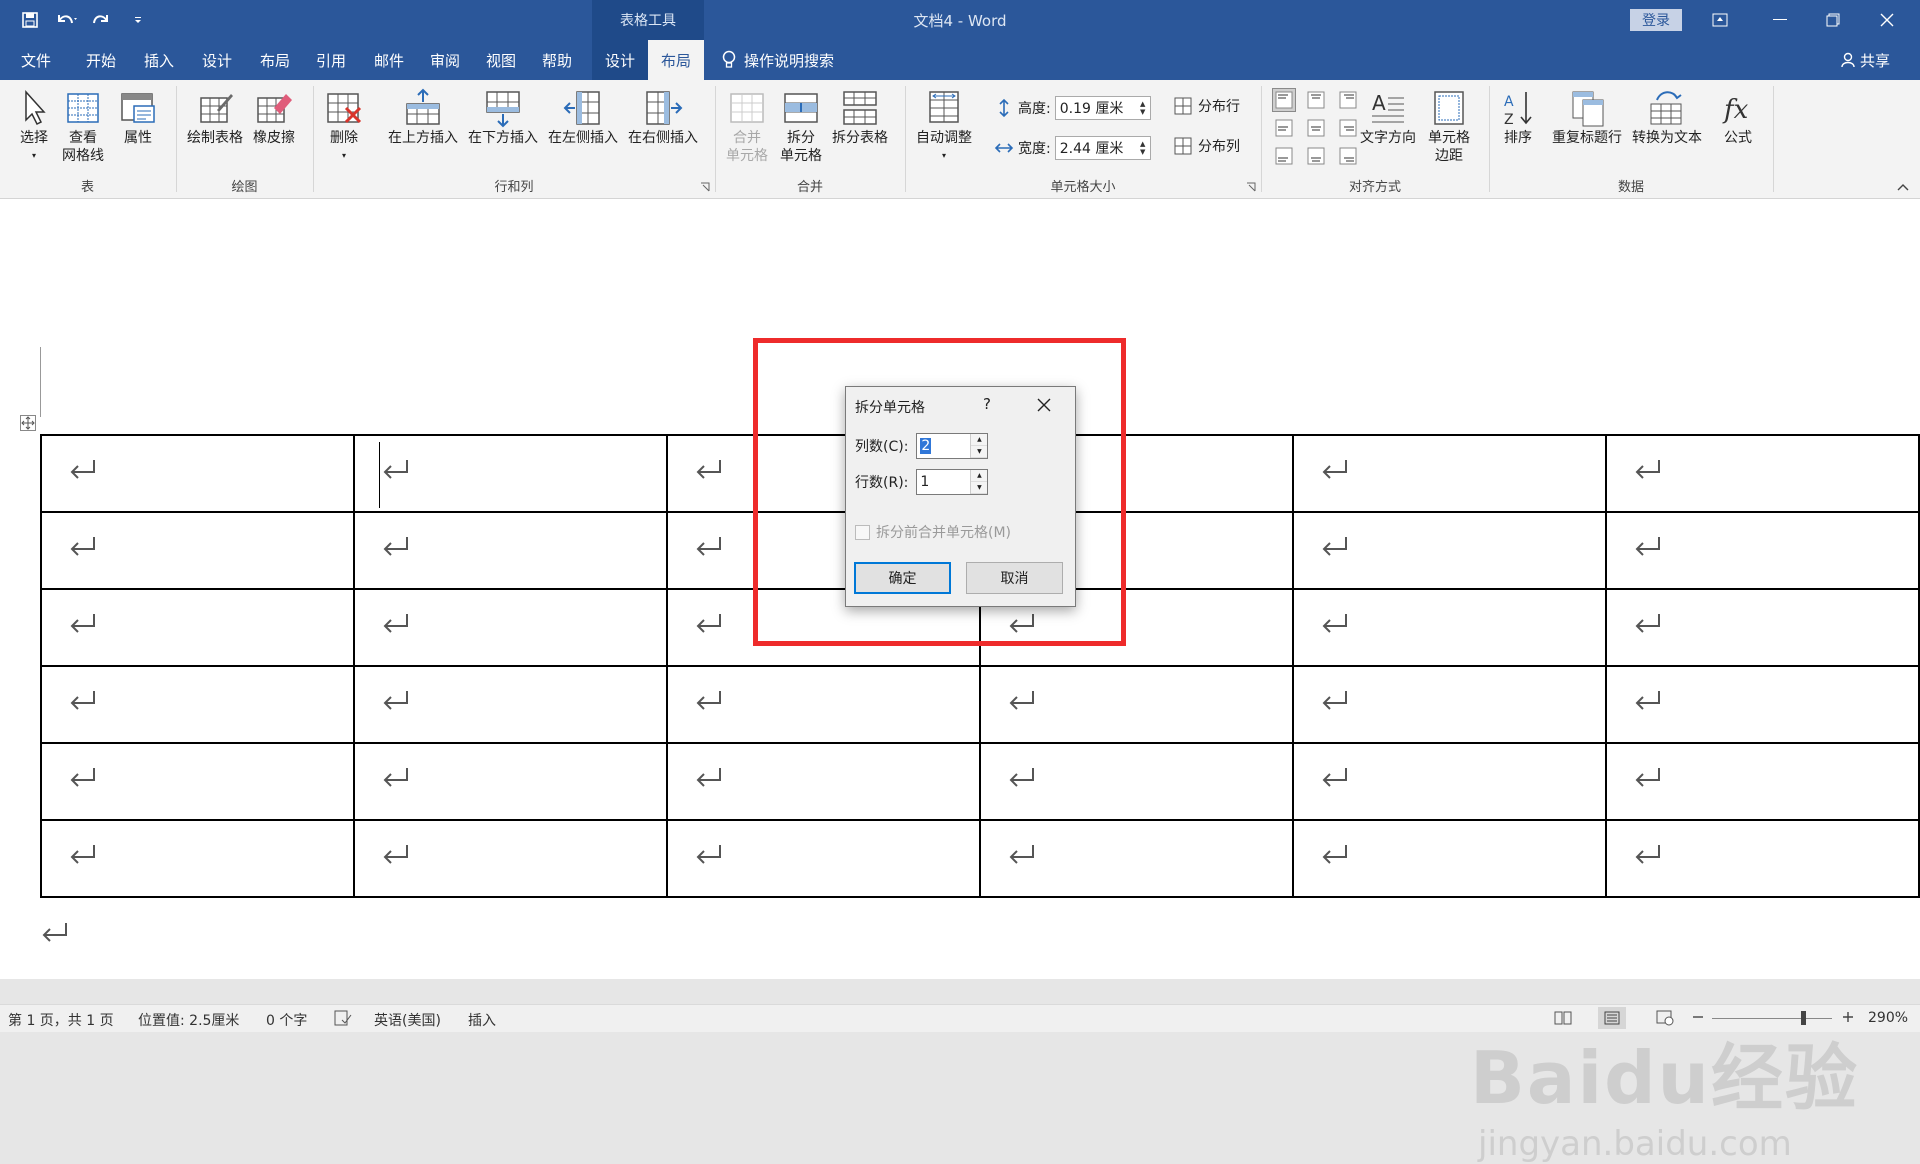 The height and width of the screenshot is (1164, 1920). I want to click on tab-review: 审阅, so click(445, 60).